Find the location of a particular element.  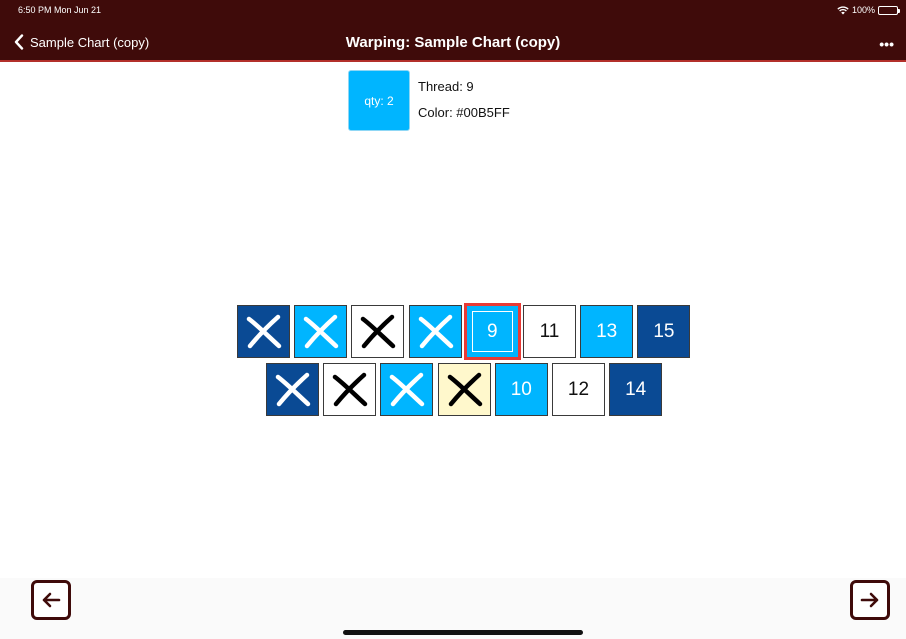

previous-button is located at coordinates (51, 600).